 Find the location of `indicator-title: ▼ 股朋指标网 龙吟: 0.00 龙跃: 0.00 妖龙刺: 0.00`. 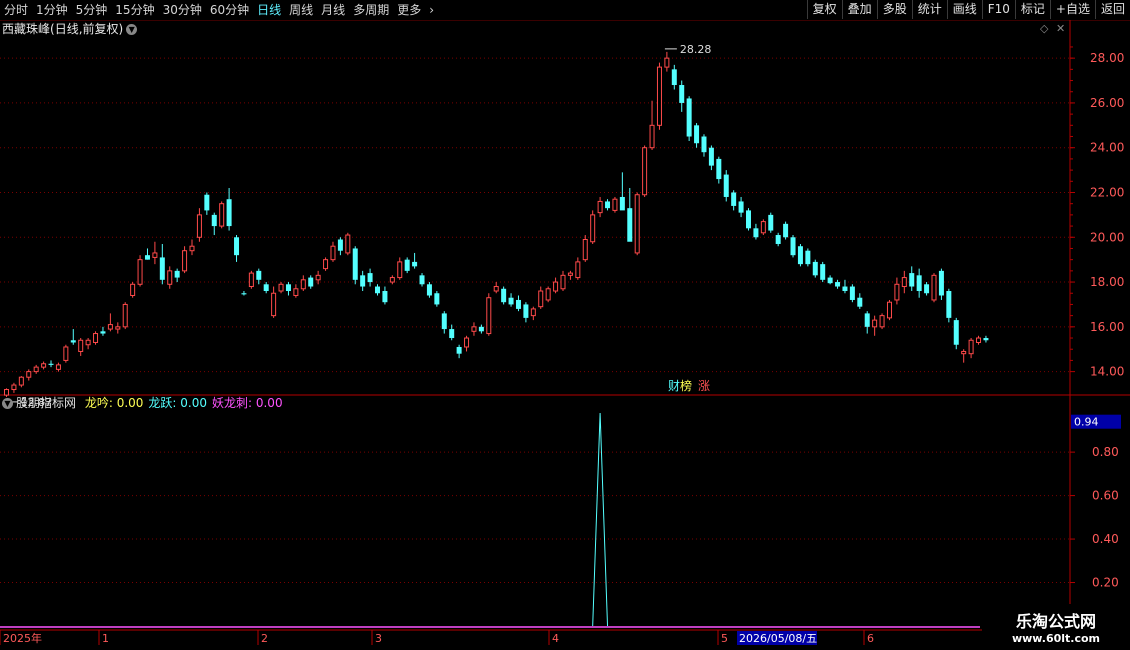

indicator-title: ▼ 股朋指标网 龙吟: 0.00 龙跃: 0.00 妖龙刺: 0.00 is located at coordinates (142, 403).